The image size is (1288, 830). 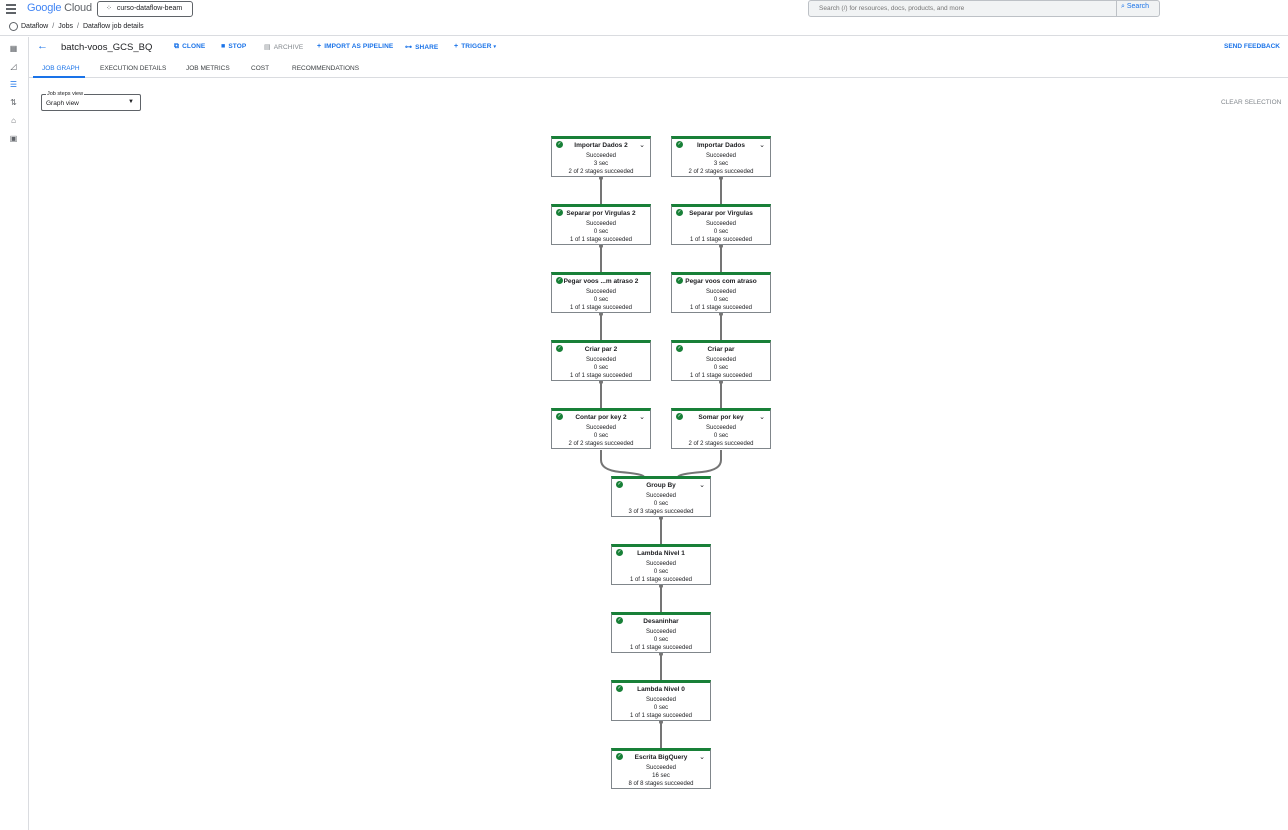 What do you see at coordinates (325, 68) in the screenshot?
I see `tab-recommendations: RECOMMENDATIONS` at bounding box center [325, 68].